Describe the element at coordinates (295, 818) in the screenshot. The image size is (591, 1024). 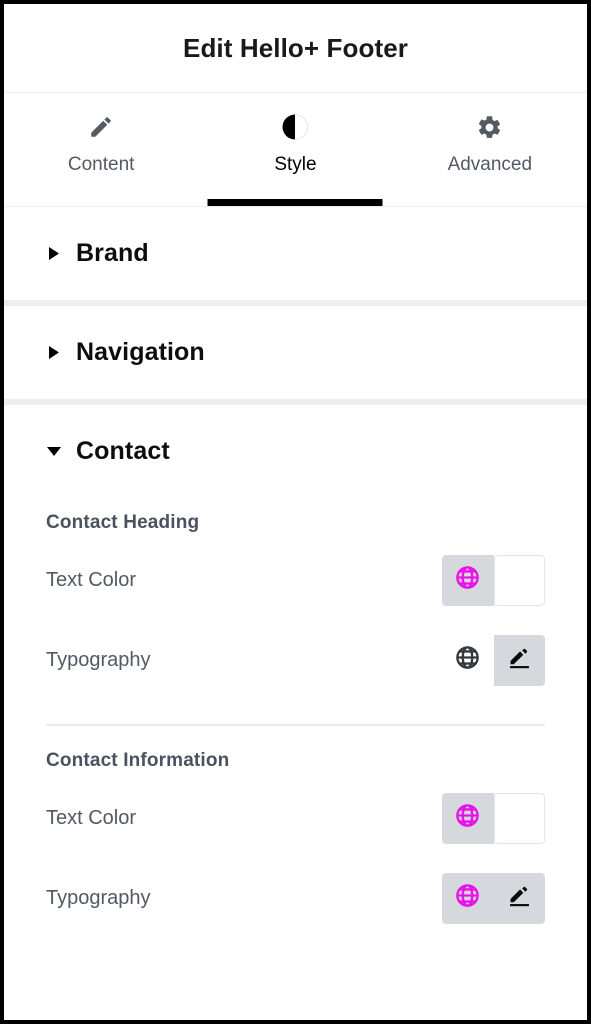
I see `control-row-information-text-color: Text Color` at that location.